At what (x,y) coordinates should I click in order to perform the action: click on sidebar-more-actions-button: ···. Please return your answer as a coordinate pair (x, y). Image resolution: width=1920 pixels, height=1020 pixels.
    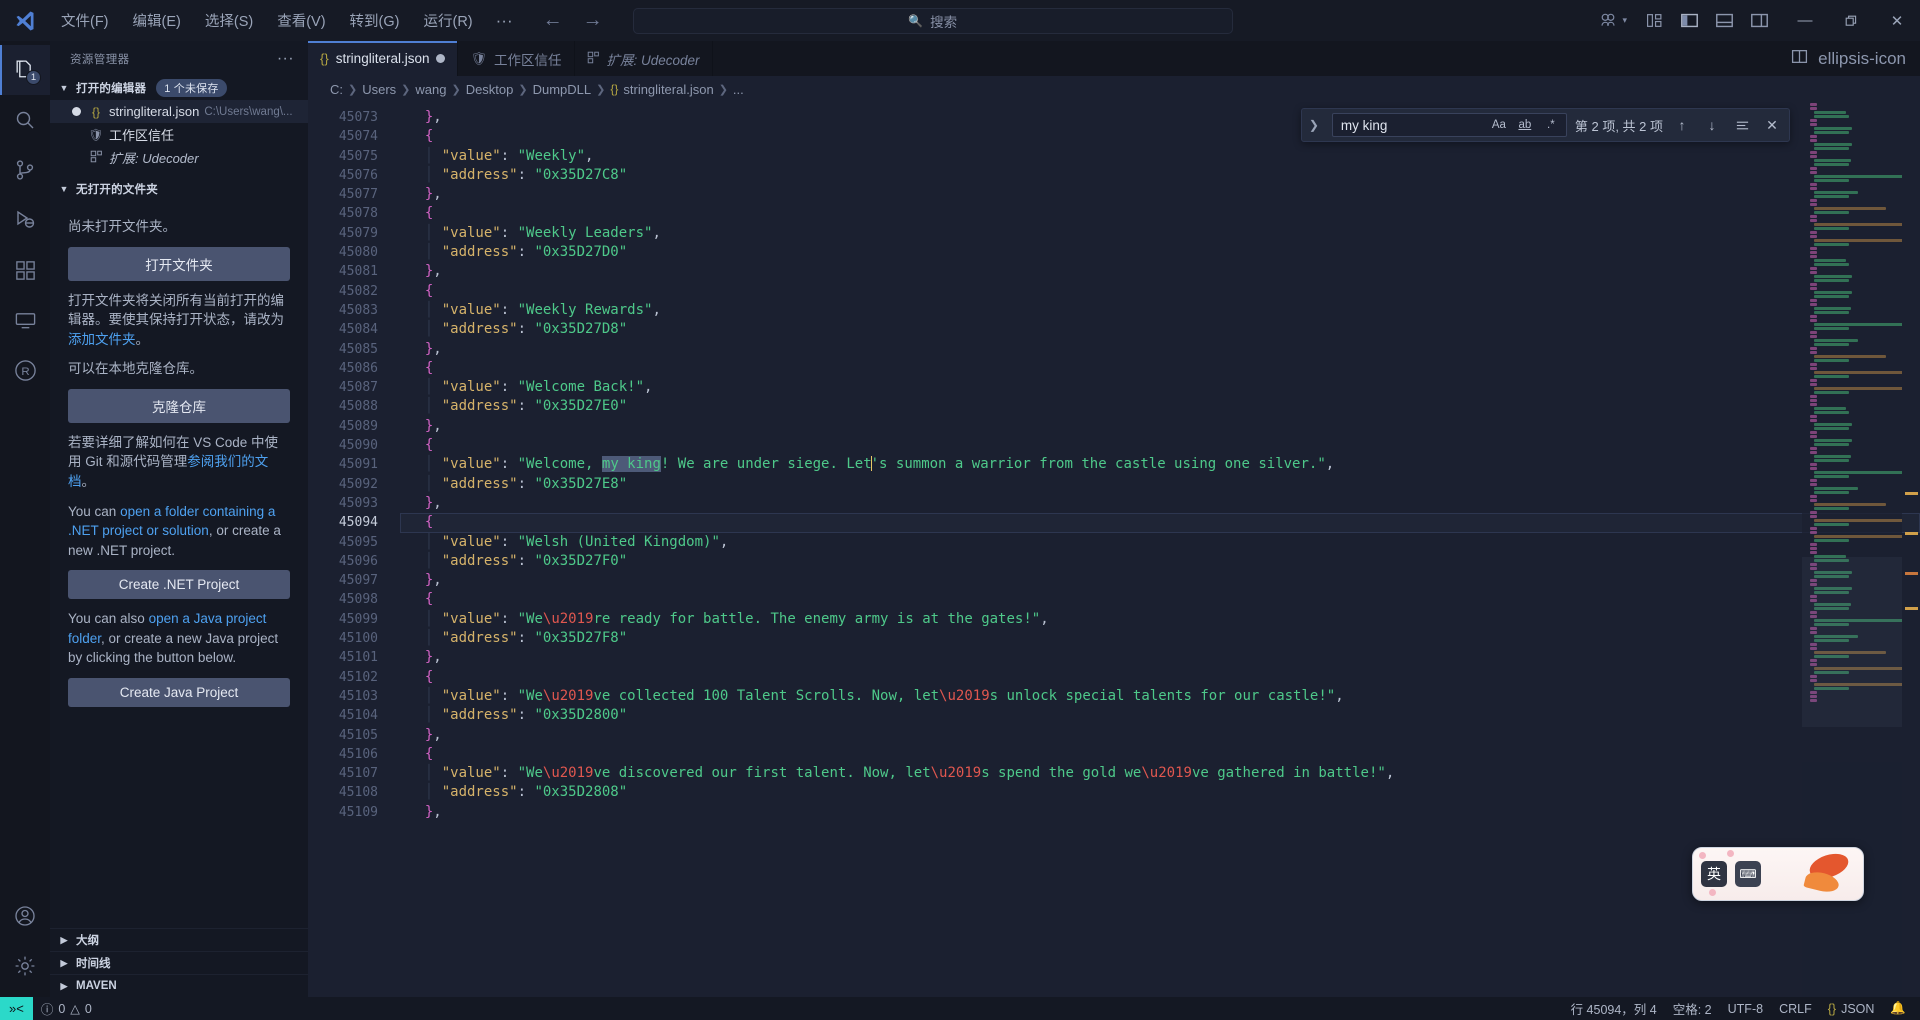
    Looking at the image, I should click on (285, 58).